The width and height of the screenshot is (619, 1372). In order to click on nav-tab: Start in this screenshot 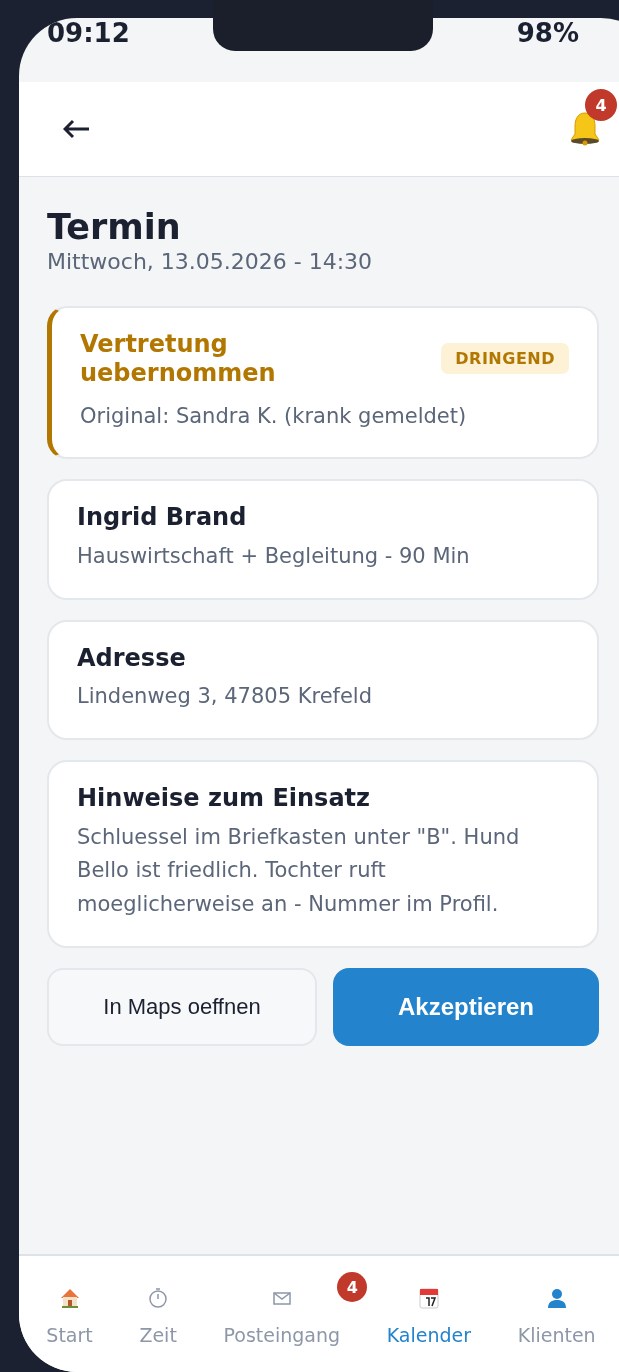, I will do `click(70, 1314)`.